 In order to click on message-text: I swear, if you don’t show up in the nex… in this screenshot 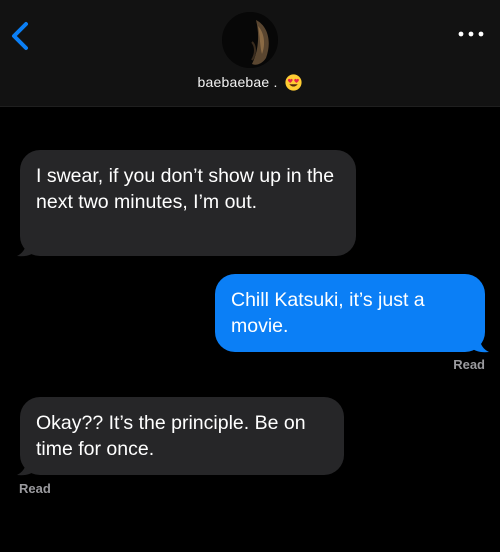, I will do `click(185, 189)`.